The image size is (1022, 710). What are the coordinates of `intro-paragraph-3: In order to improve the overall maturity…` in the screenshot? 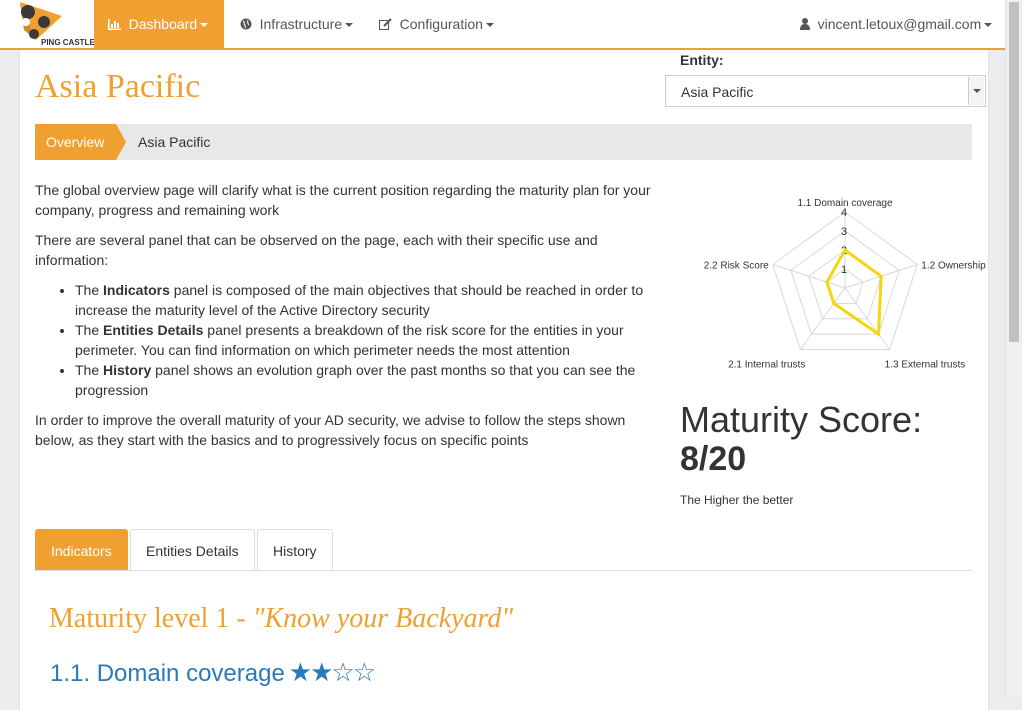 It's located at (330, 430).